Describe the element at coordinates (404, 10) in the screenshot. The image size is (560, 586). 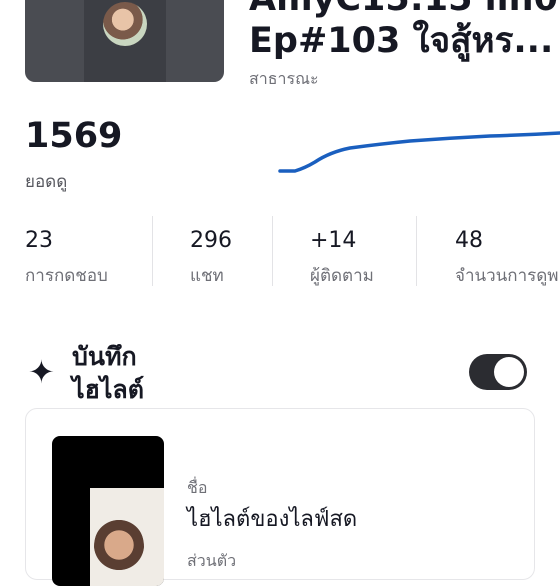
I see `video-title-line1: AmyC15:15 lin0k` at that location.